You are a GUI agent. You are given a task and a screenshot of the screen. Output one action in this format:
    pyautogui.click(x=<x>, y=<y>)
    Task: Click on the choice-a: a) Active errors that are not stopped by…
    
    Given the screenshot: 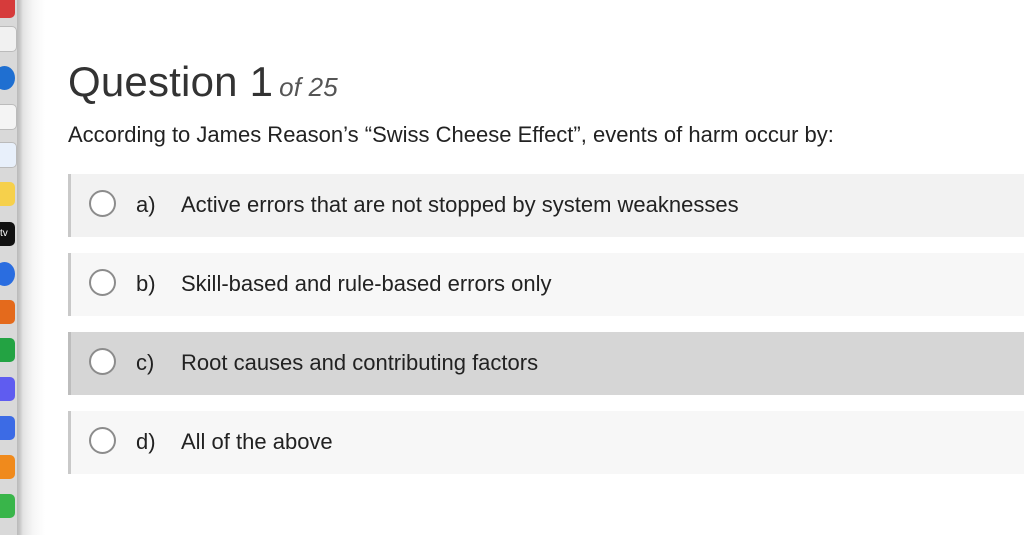 What is the action you would take?
    pyautogui.click(x=546, y=205)
    